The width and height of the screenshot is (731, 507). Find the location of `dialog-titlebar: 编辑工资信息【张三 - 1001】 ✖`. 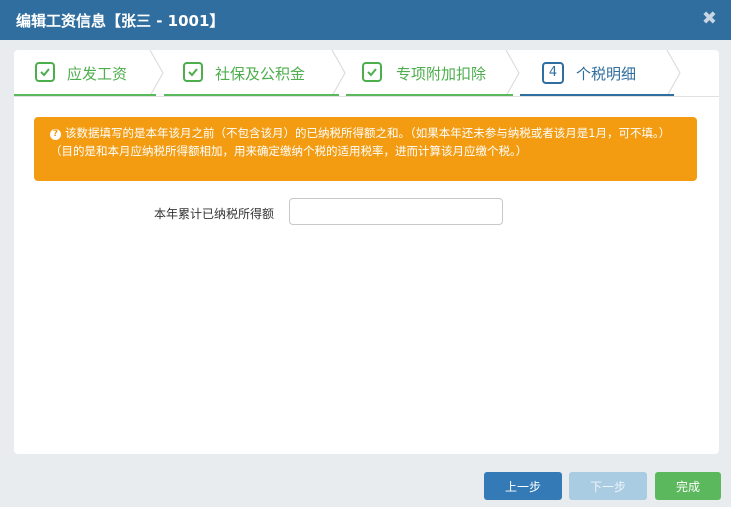

dialog-titlebar: 编辑工资信息【张三 - 1001】 ✖ is located at coordinates (365, 20).